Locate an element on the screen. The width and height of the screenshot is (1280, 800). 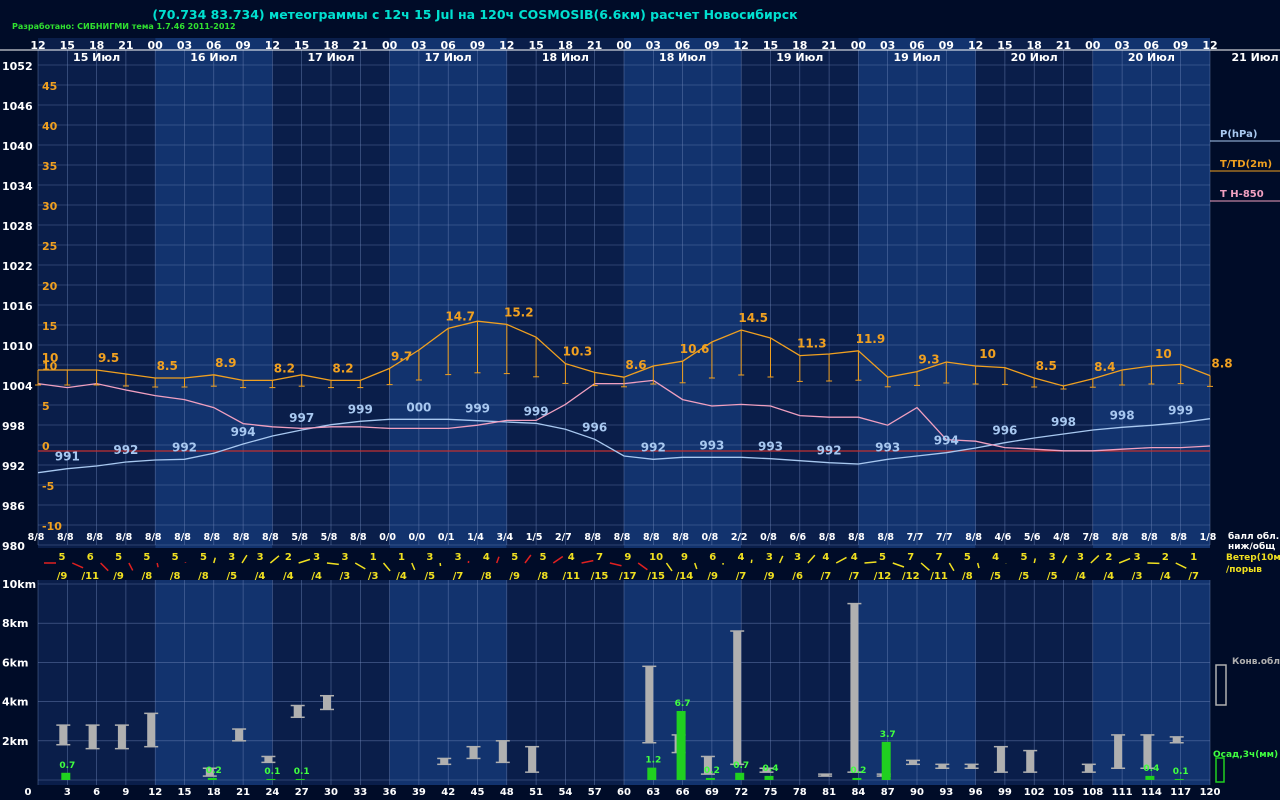
cloud-cover-value: 0/0 is located at coordinates (417, 537).